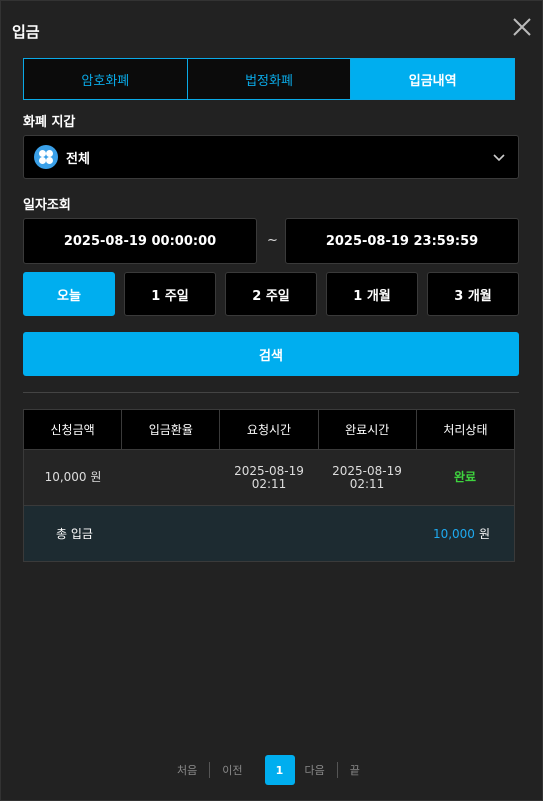 This screenshot has width=543, height=801. I want to click on pager-last-link: 끝, so click(354, 770).